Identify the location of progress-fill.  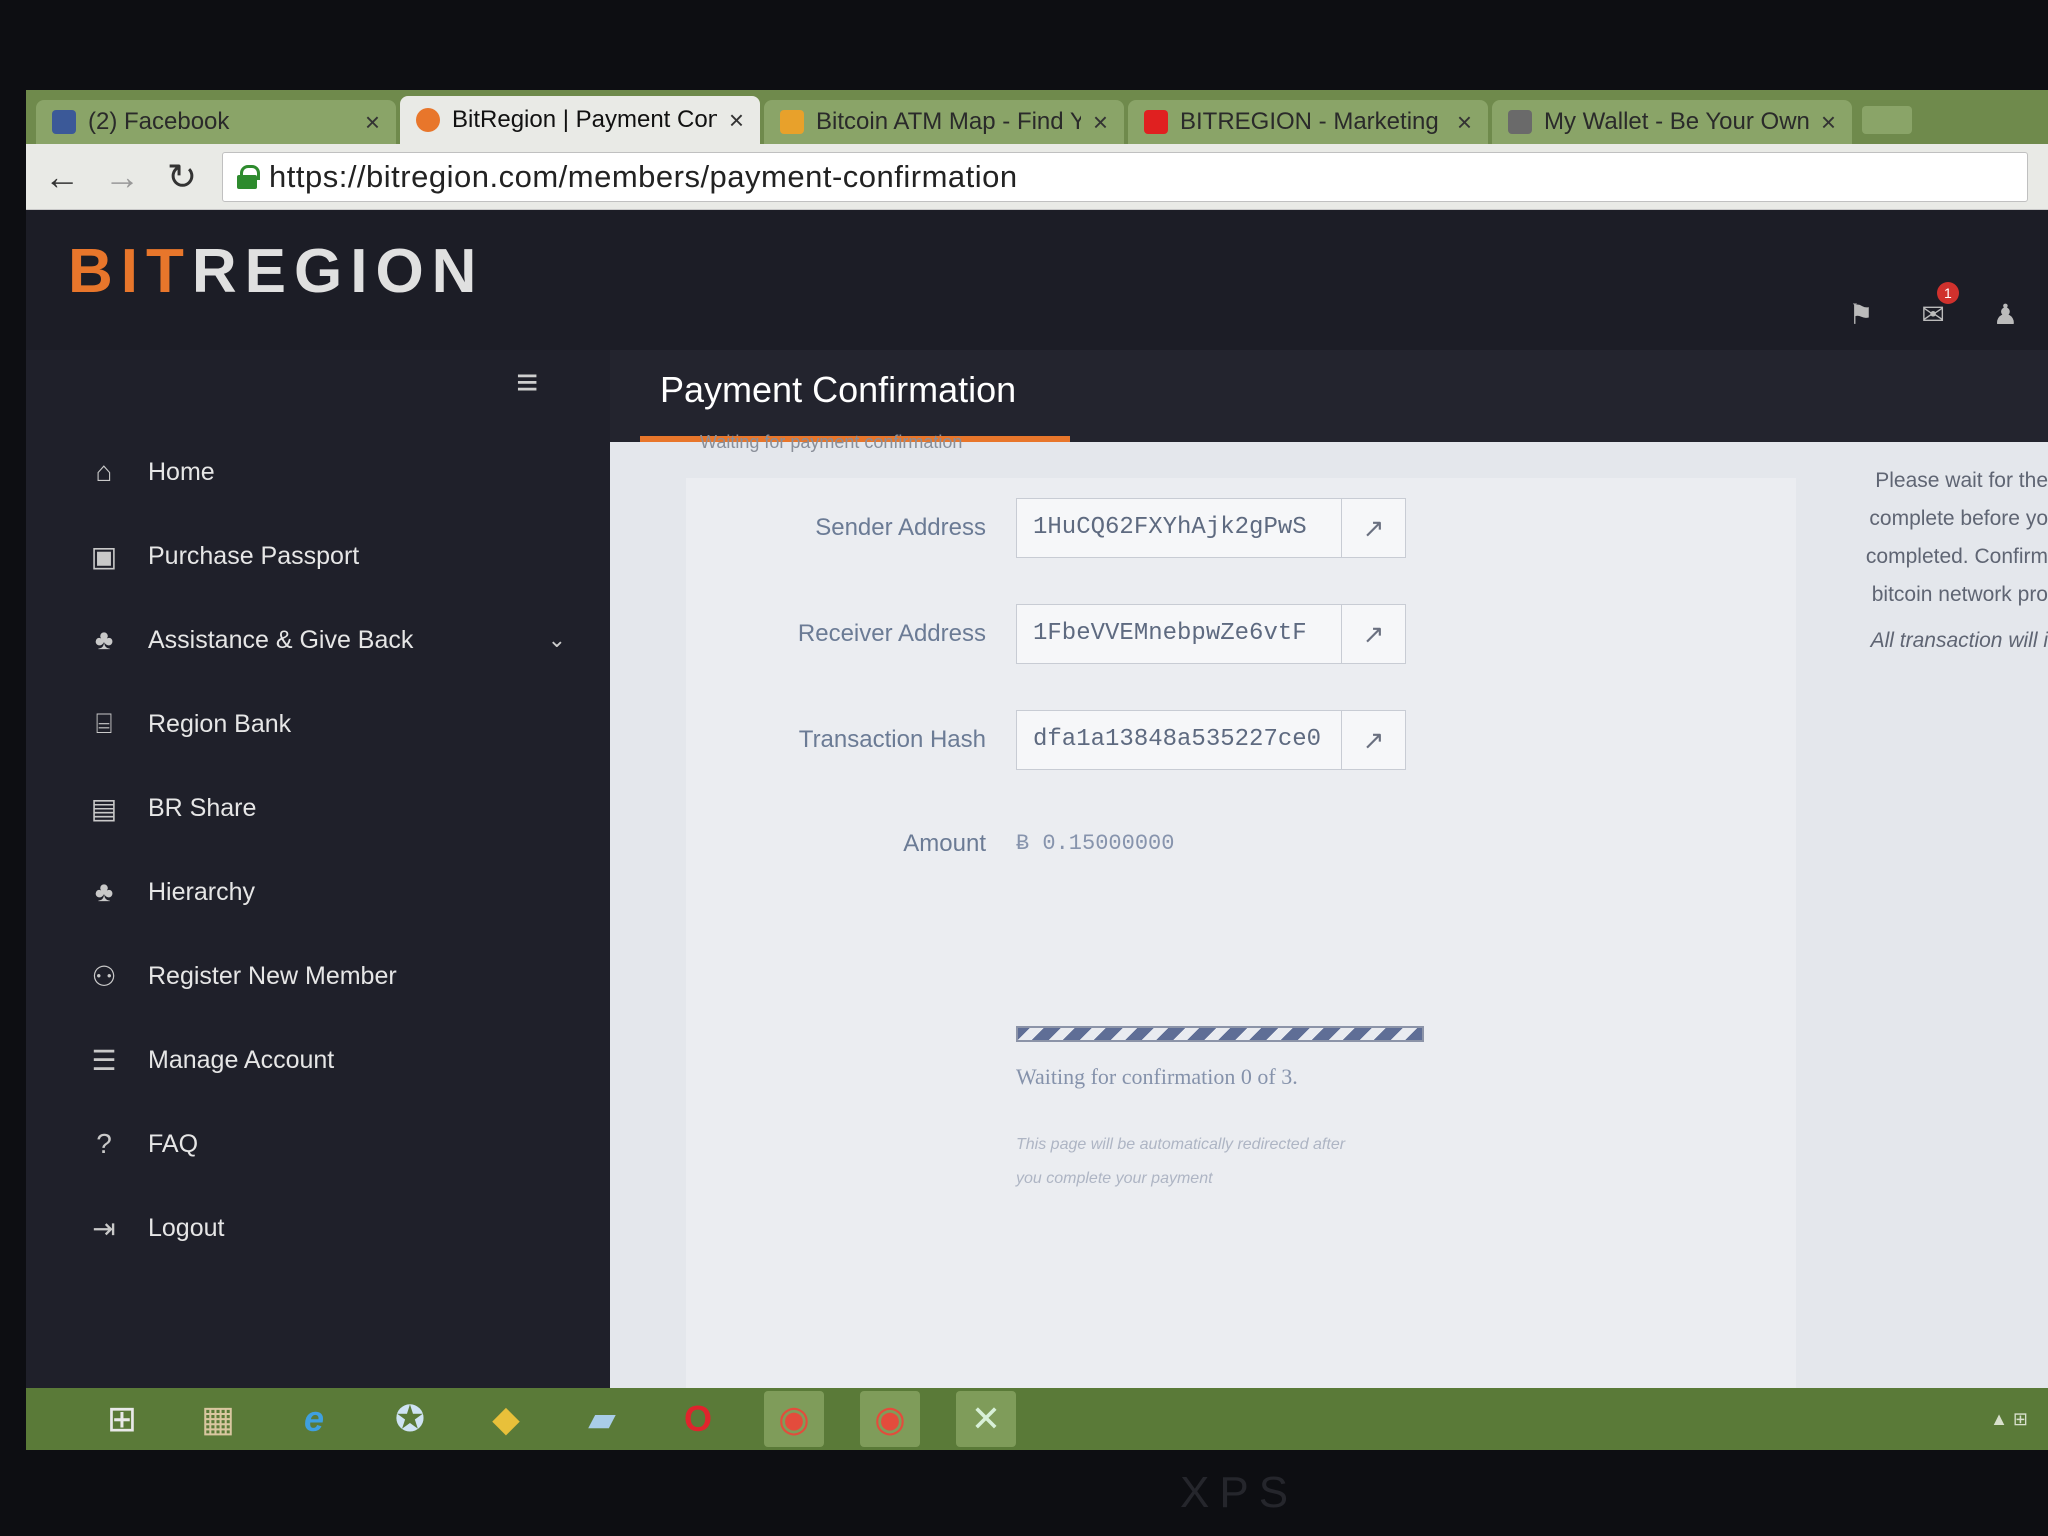
(1220, 1034).